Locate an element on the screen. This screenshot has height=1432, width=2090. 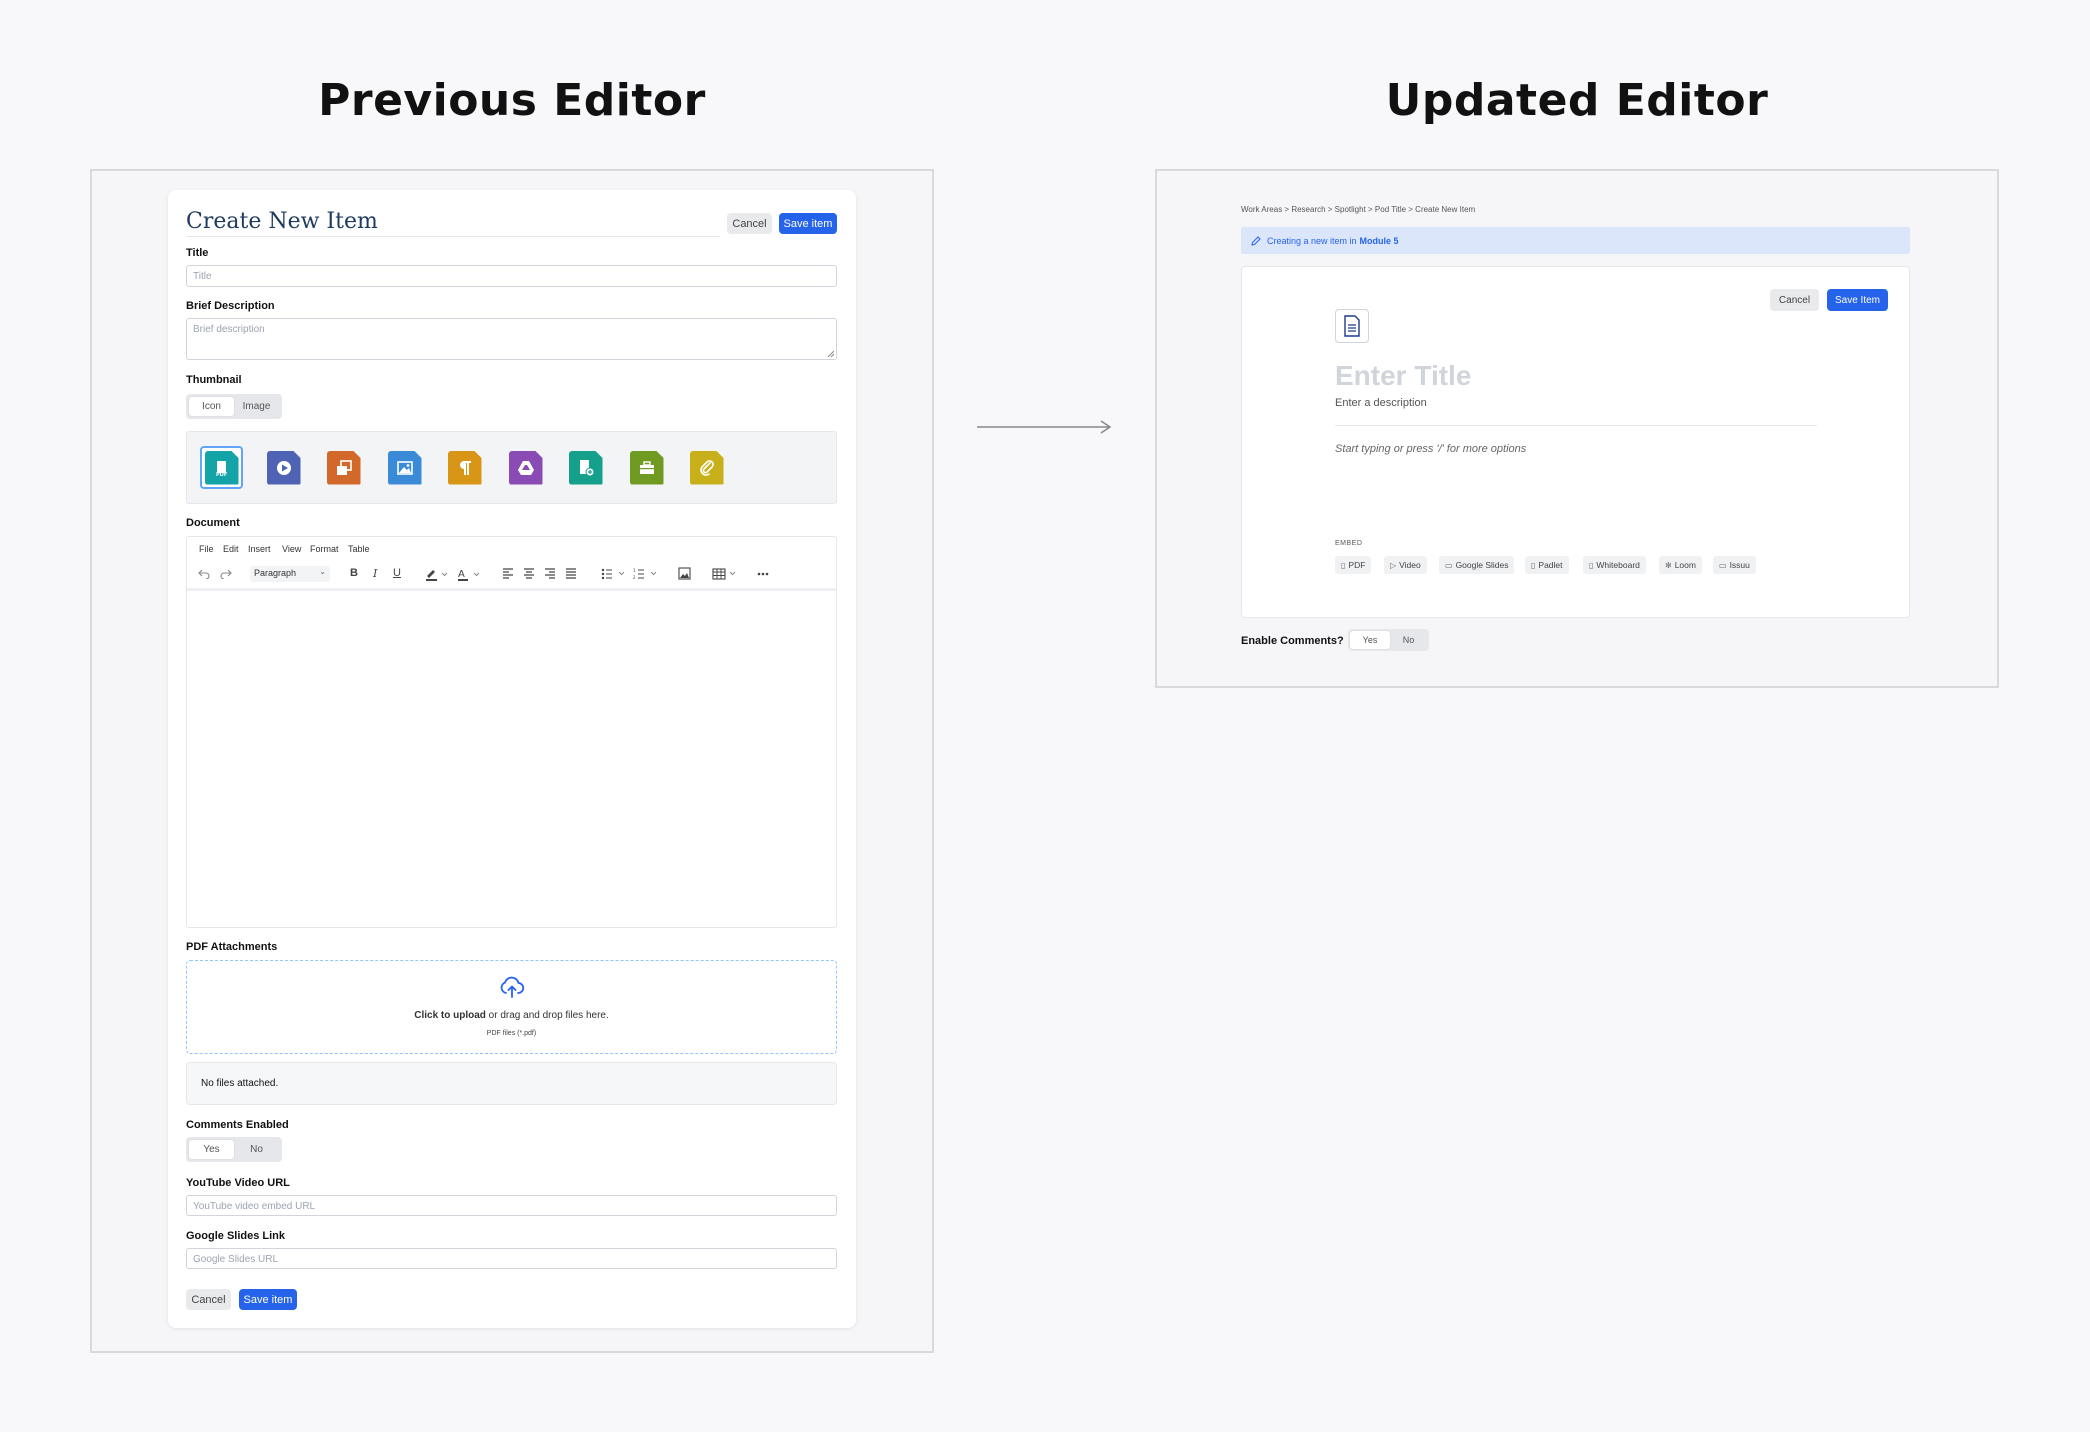
google-slides-input: Google Slides URL is located at coordinates (511, 1258).